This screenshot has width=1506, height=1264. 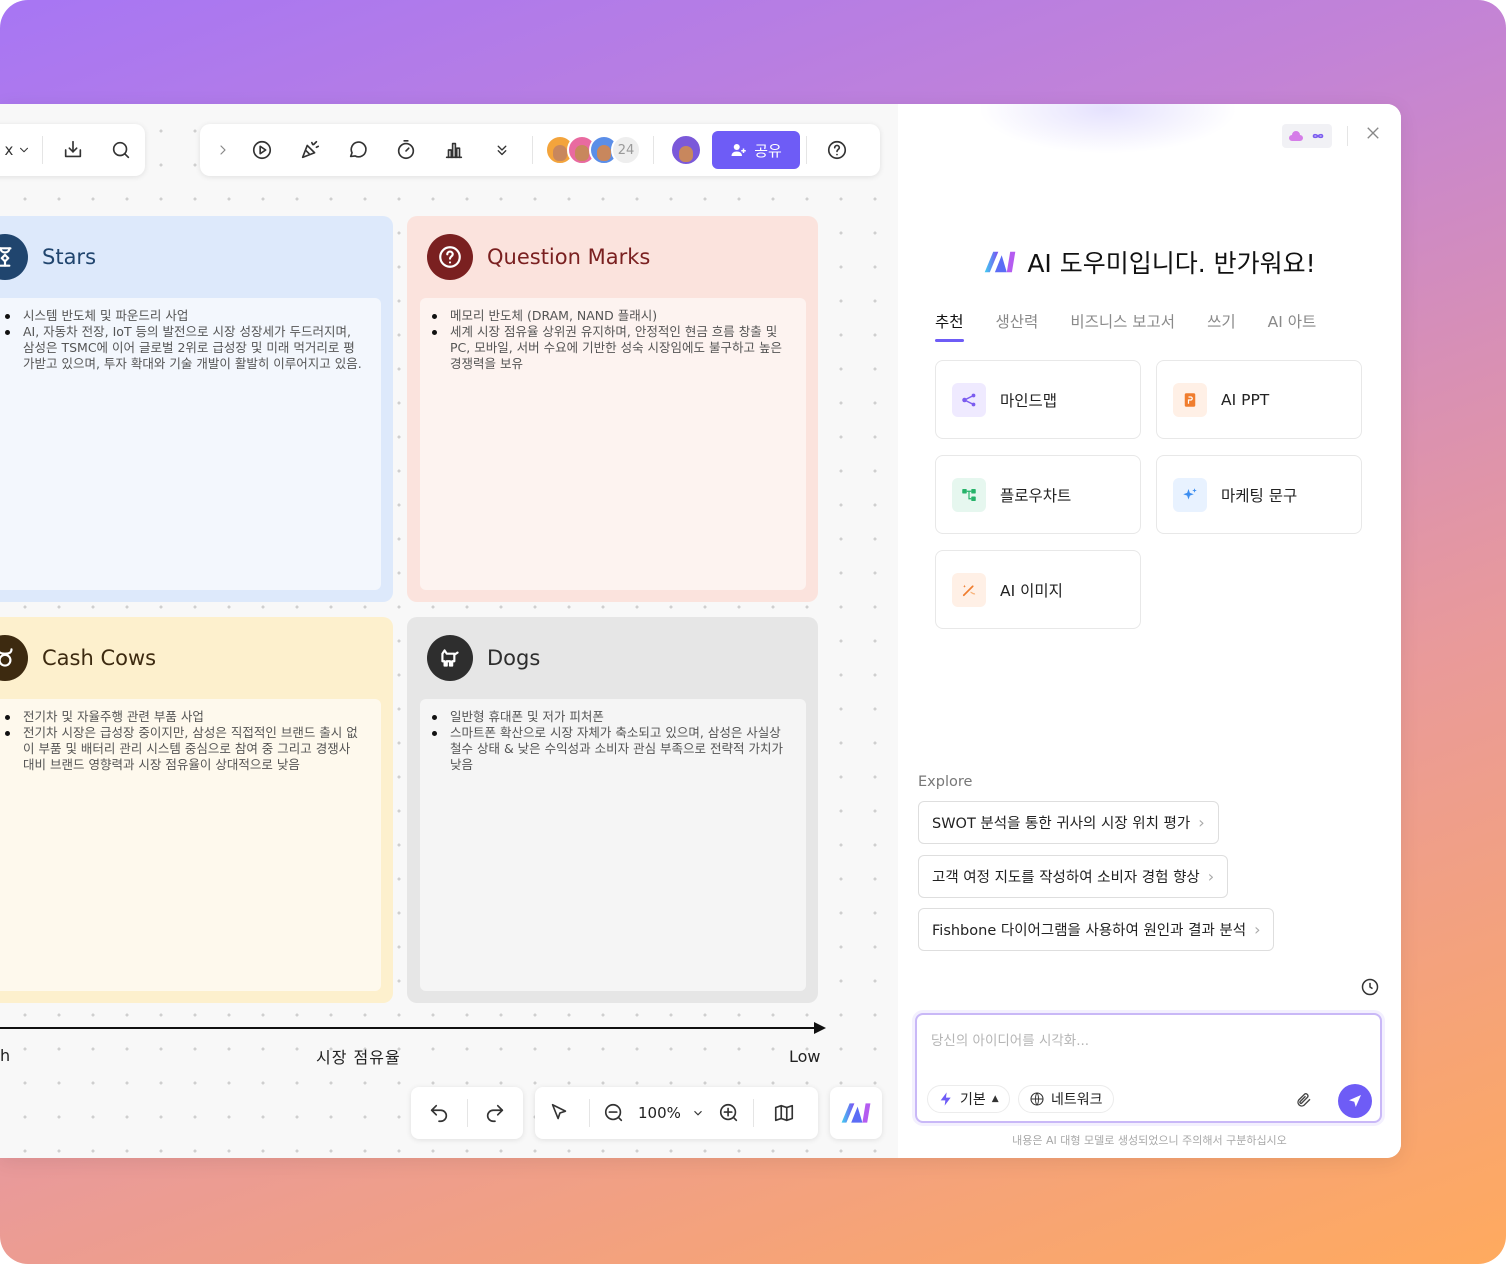 I want to click on tab-ai-art: AI 아트, so click(x=1292, y=326).